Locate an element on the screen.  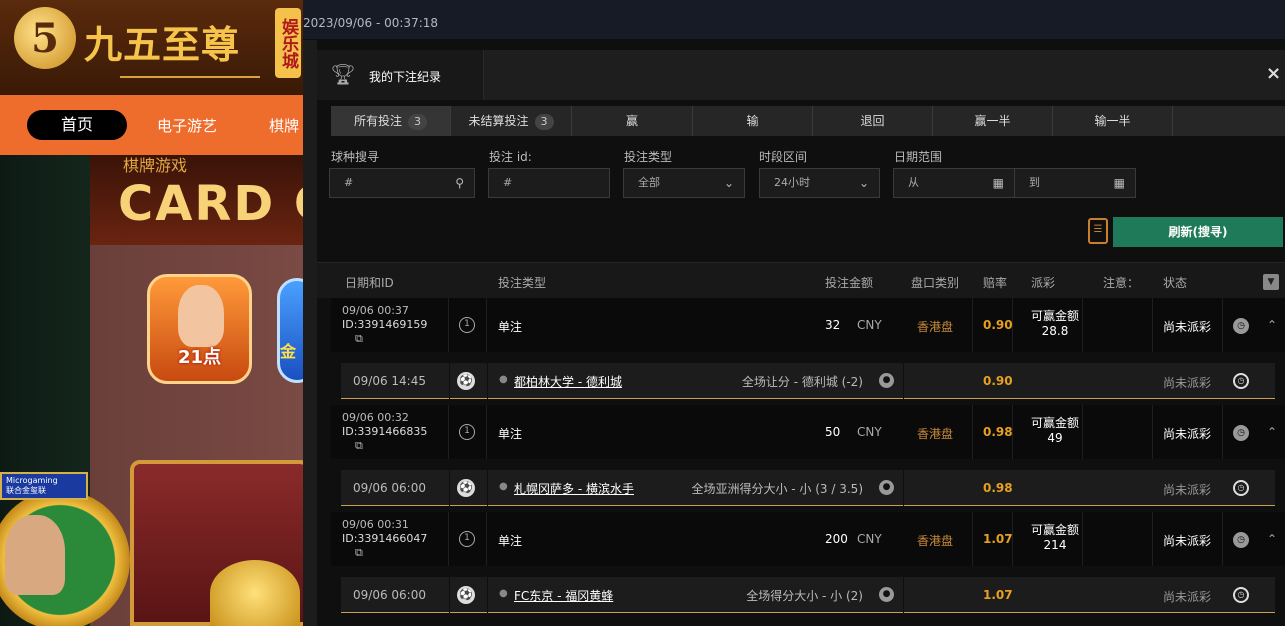
game-tile-blackjack: 21点 is located at coordinates (199, 329).